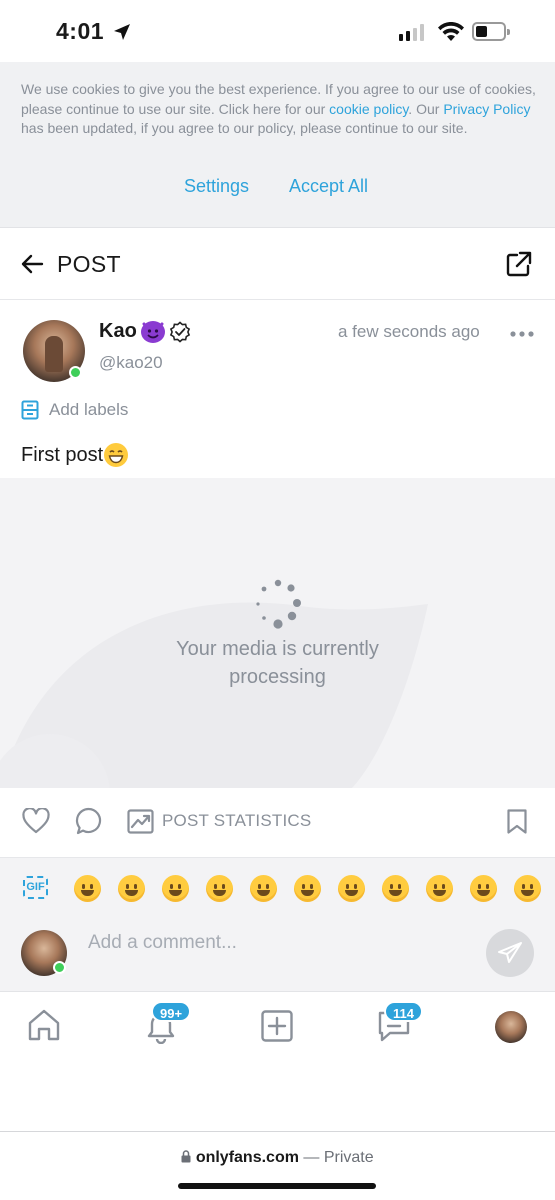 Image resolution: width=555 pixels, height=1200 pixels. Describe the element at coordinates (277, 663) in the screenshot. I see `media-processing-message: Your media is currently processing` at that location.